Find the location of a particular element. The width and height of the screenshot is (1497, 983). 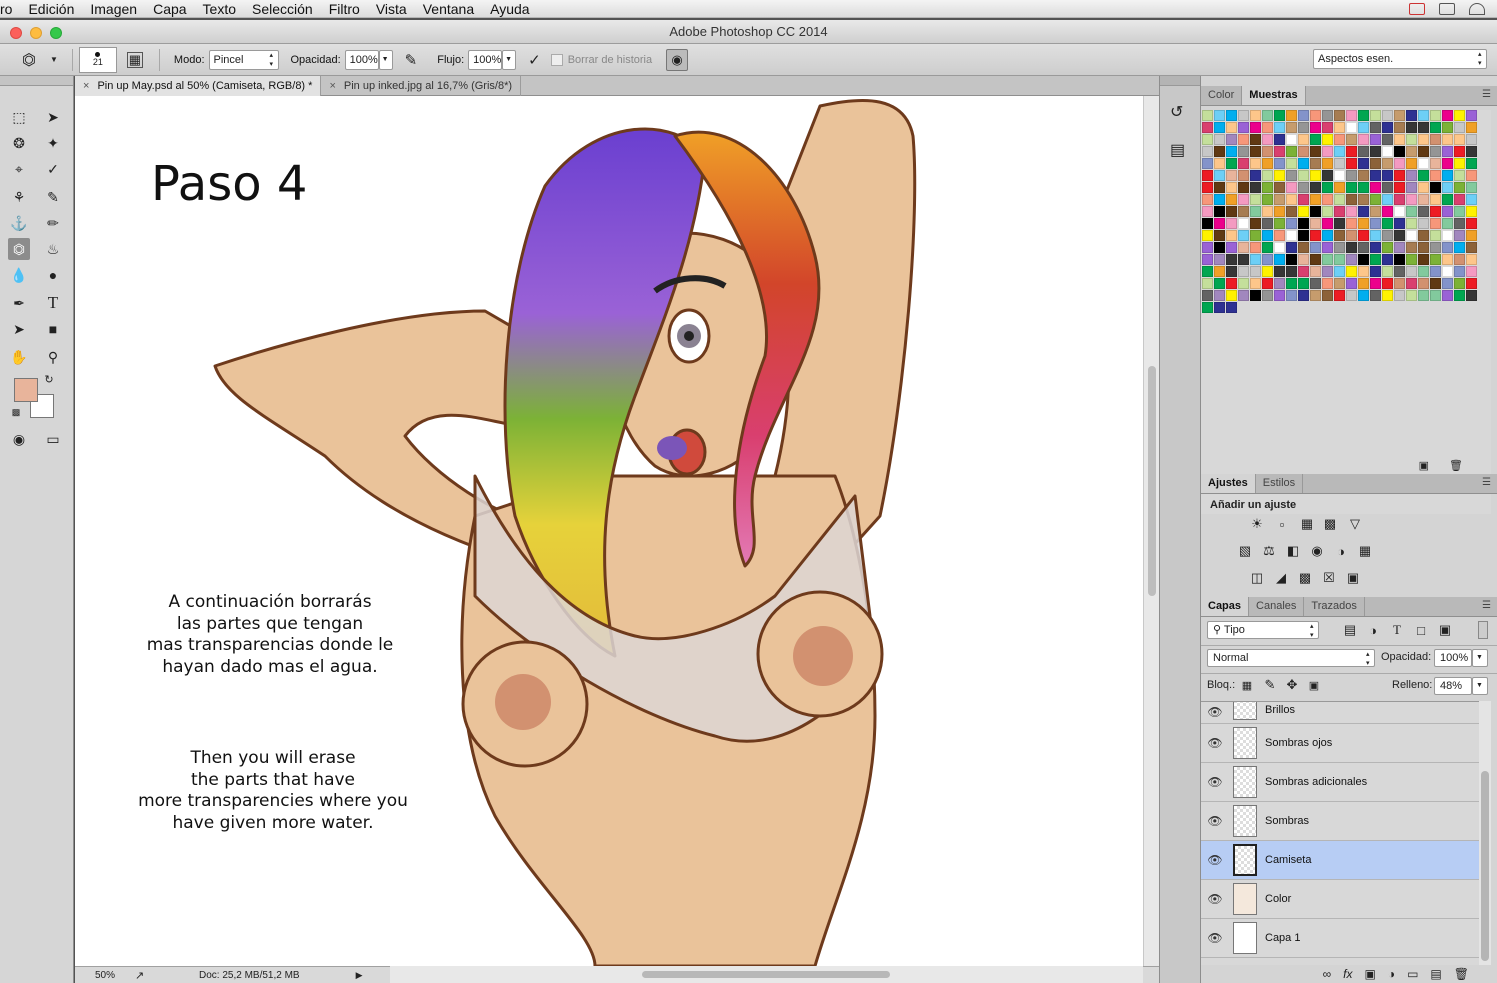

layer-row: 👁 Sombras adicionales is located at coordinates (1340, 782).